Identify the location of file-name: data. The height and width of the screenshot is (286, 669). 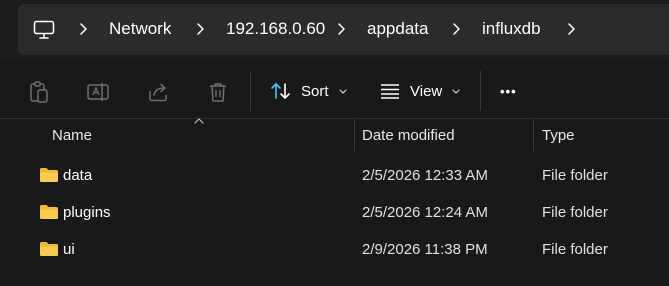
(78, 175).